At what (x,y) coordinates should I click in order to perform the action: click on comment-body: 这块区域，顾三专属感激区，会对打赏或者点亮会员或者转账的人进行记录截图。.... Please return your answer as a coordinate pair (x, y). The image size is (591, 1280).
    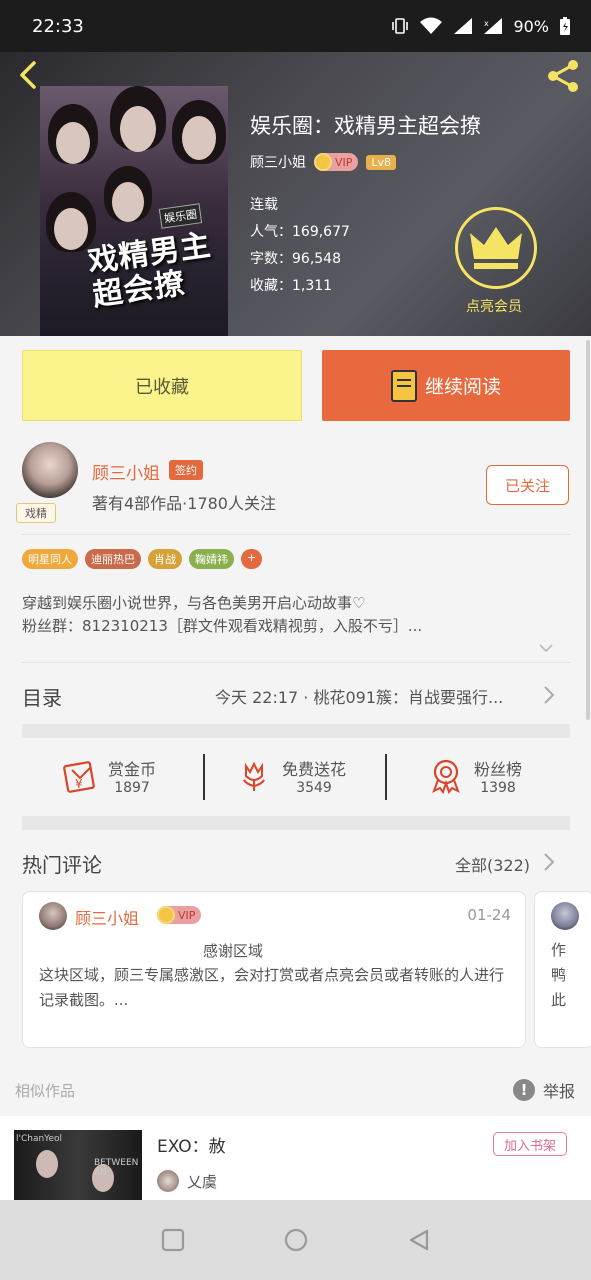
    Looking at the image, I should click on (272, 987).